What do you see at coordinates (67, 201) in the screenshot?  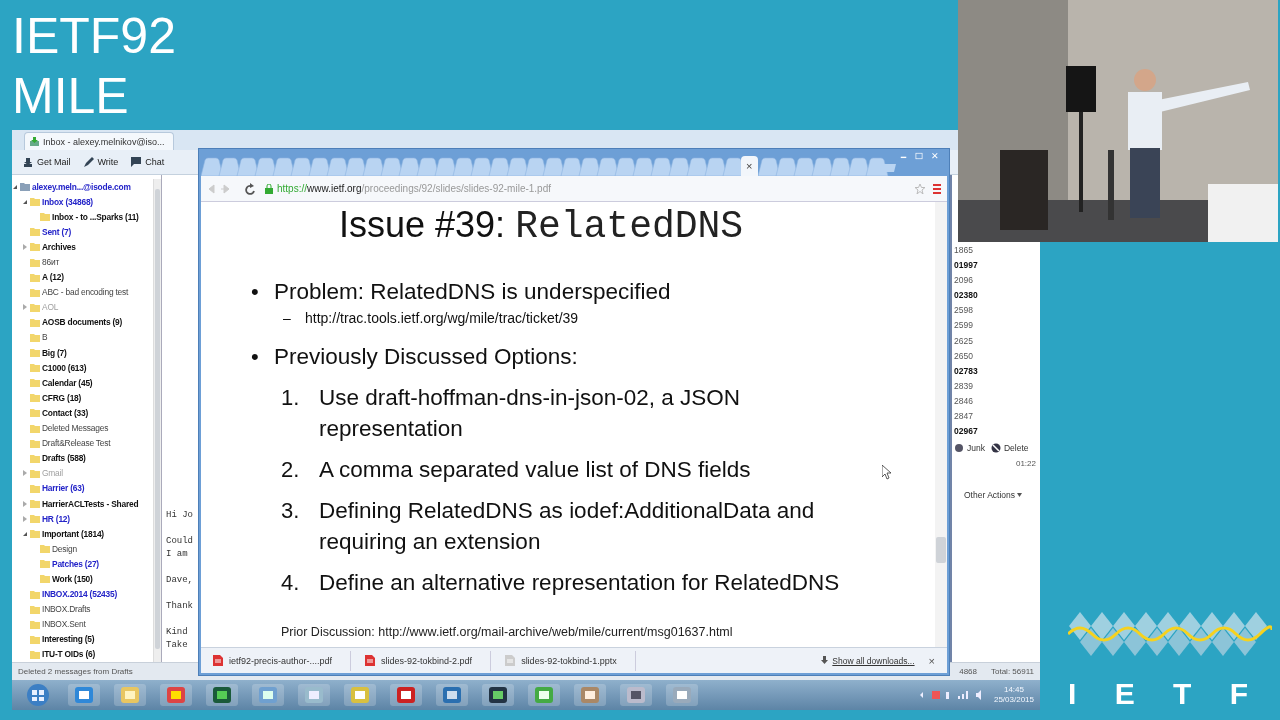 I see `folder-item: Inbox (34868)` at bounding box center [67, 201].